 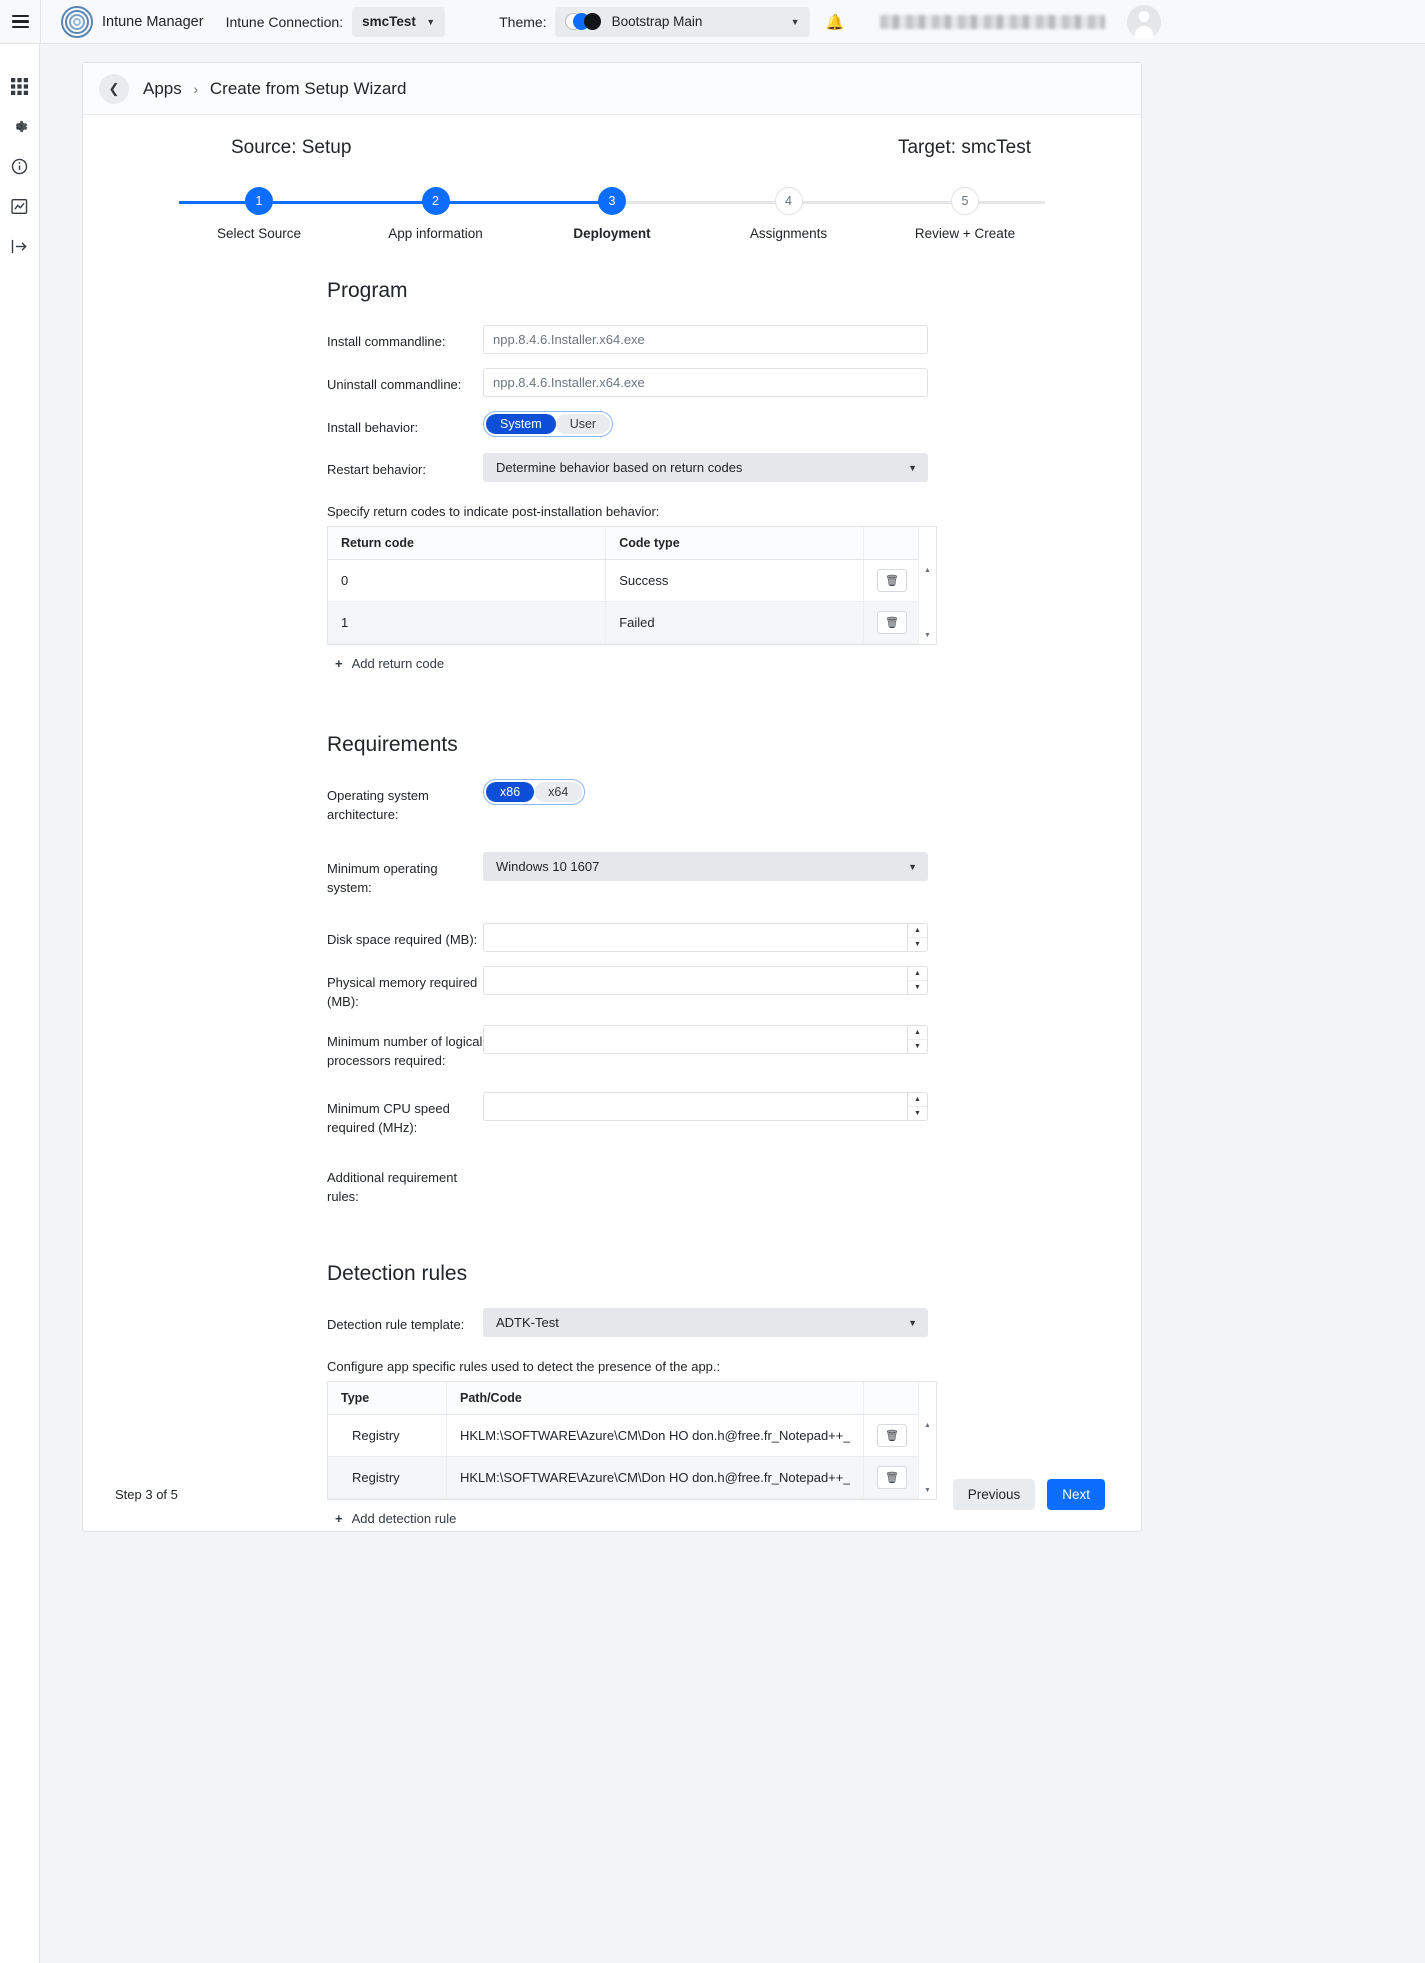 What do you see at coordinates (705, 382) in the screenshot?
I see `uninstall-commandline-input` at bounding box center [705, 382].